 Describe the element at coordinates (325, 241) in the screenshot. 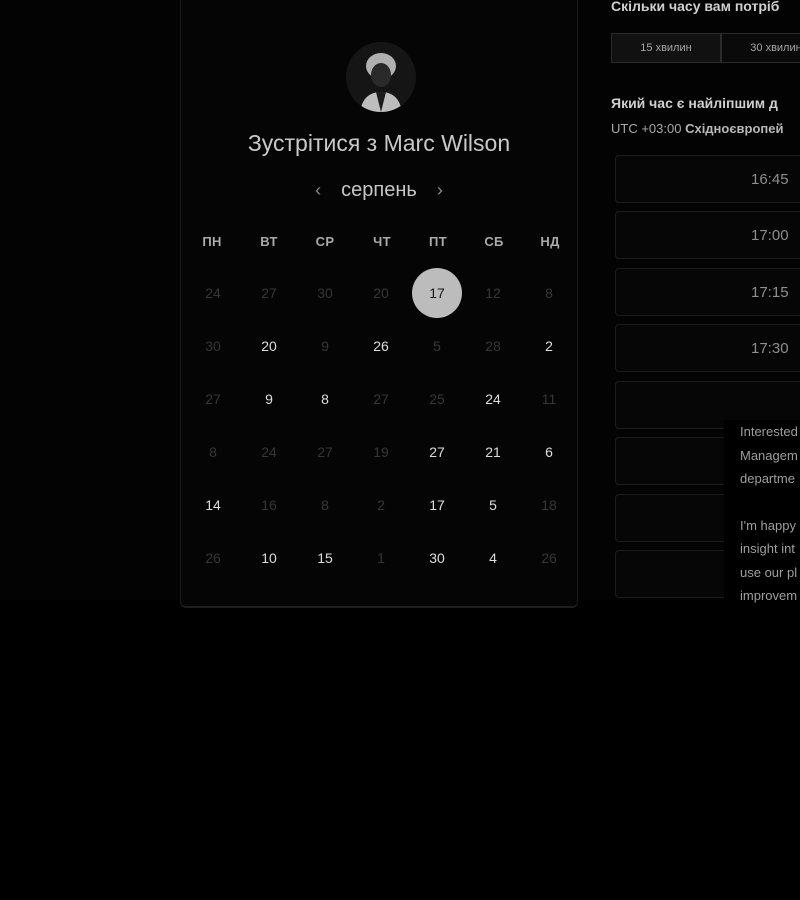

I see `weekday-label: СР` at that location.